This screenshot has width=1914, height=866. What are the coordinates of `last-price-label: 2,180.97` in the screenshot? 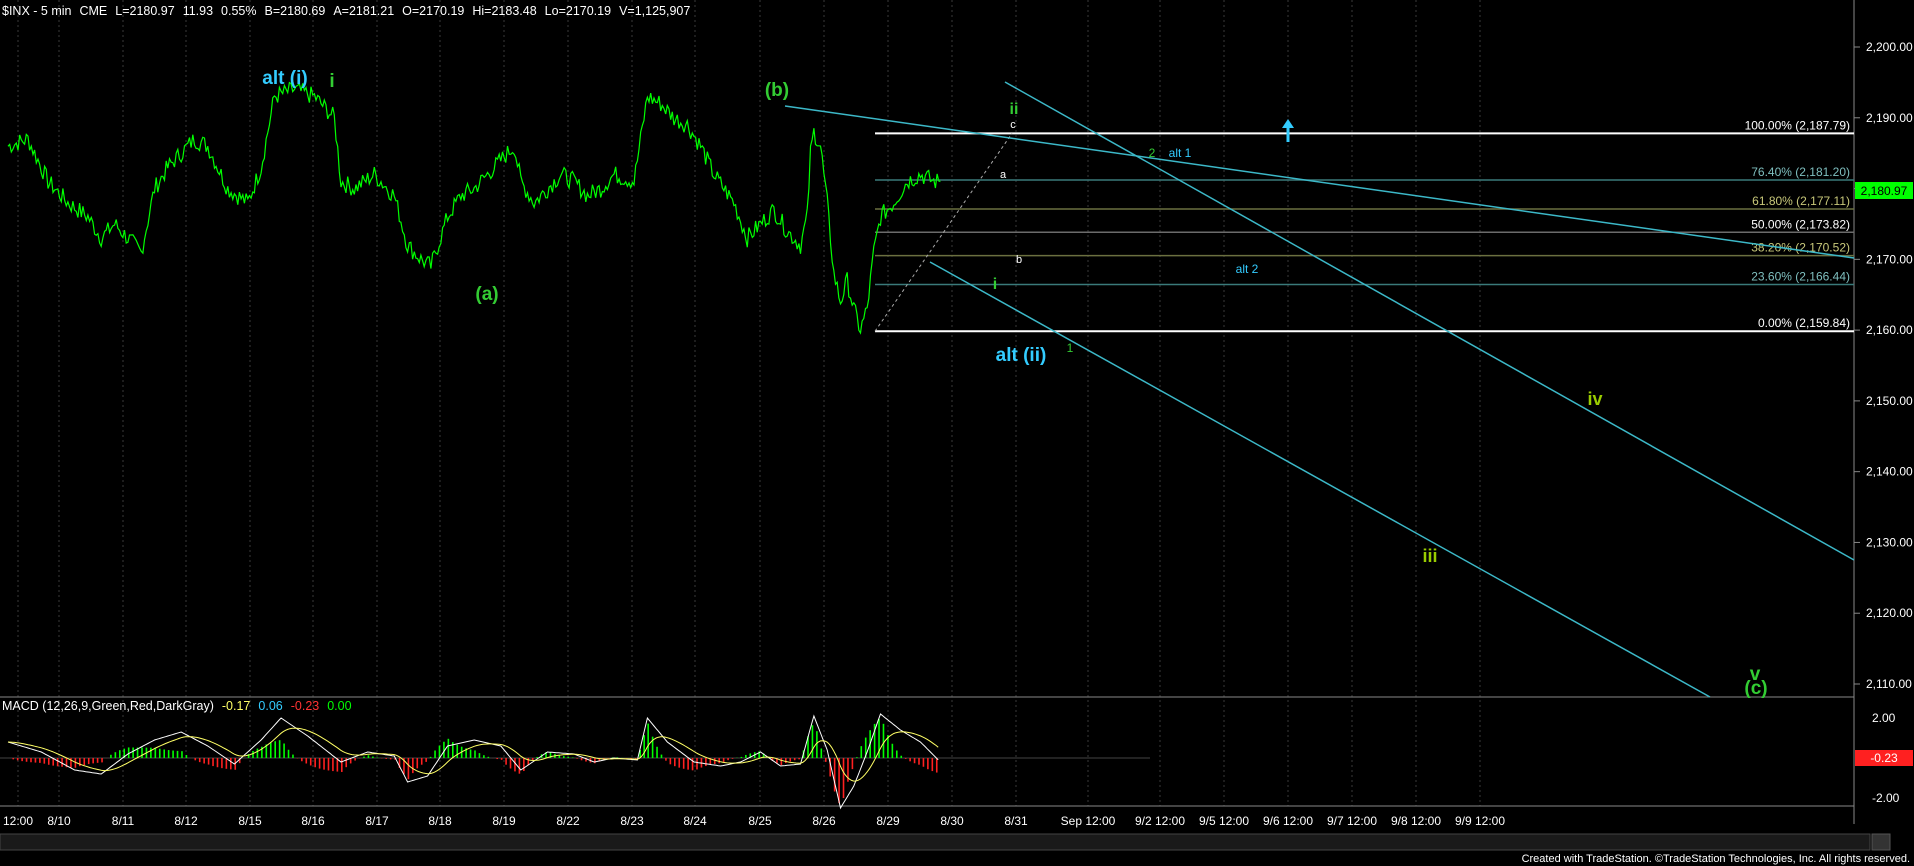 It's located at (1884, 191).